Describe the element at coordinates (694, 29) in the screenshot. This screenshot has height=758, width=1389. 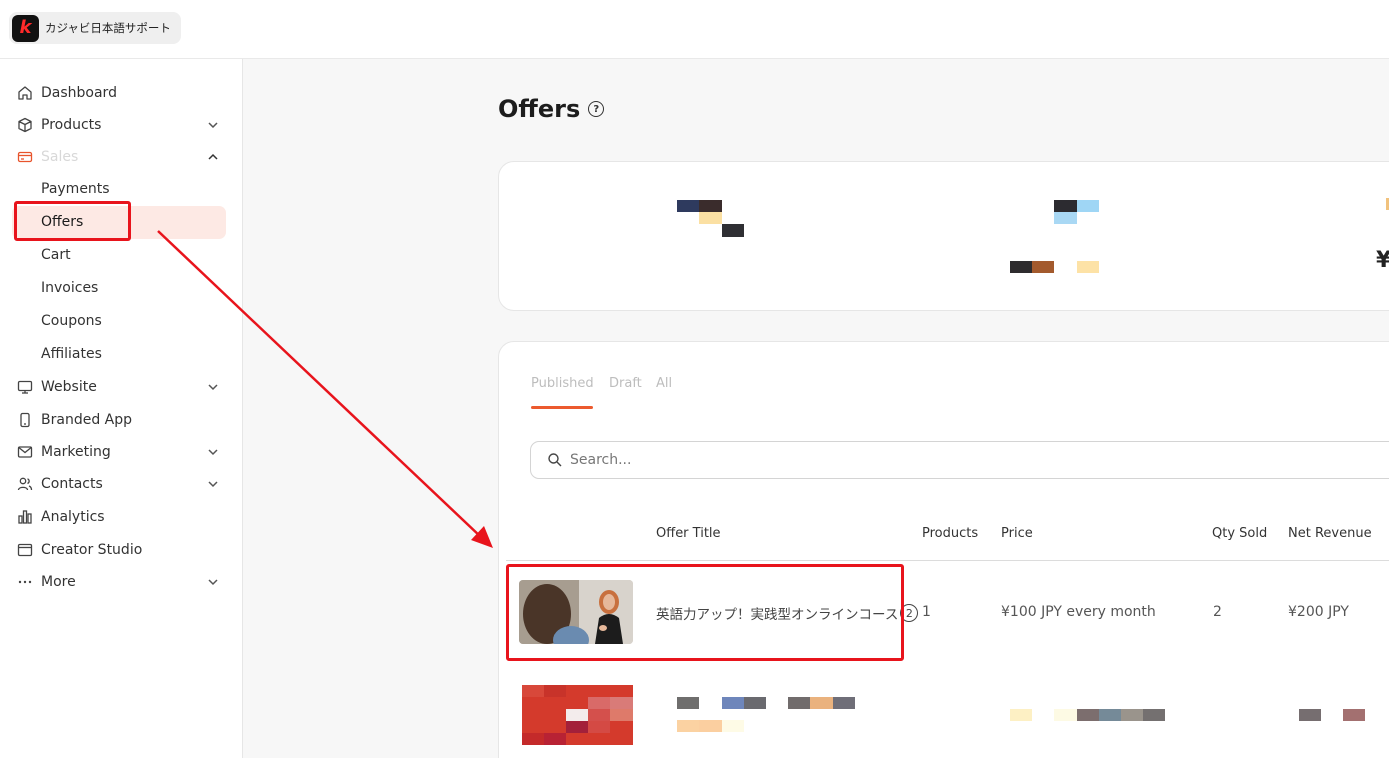
I see `top-bar: k カジャビ日本語サポート` at that location.